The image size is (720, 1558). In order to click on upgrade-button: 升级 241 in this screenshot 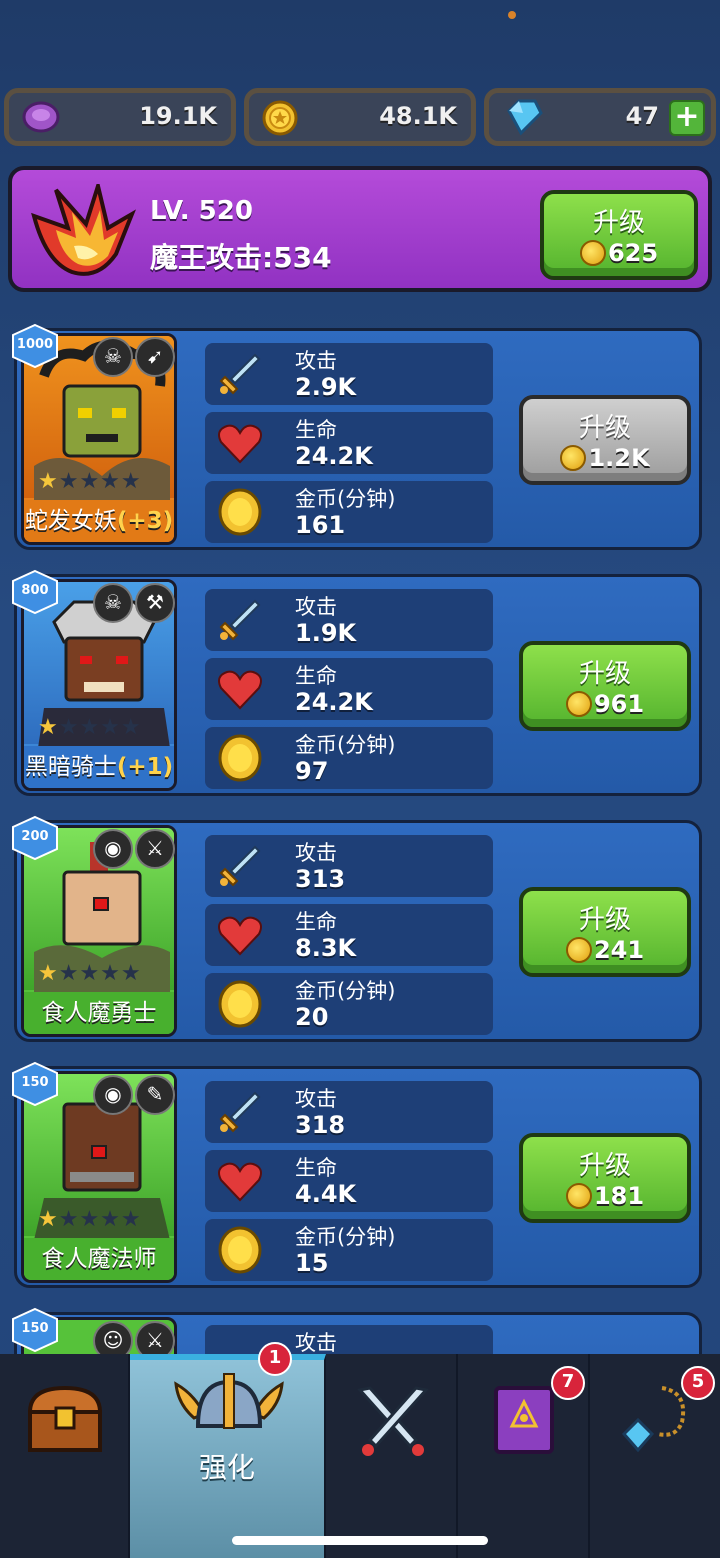, I will do `click(605, 932)`.